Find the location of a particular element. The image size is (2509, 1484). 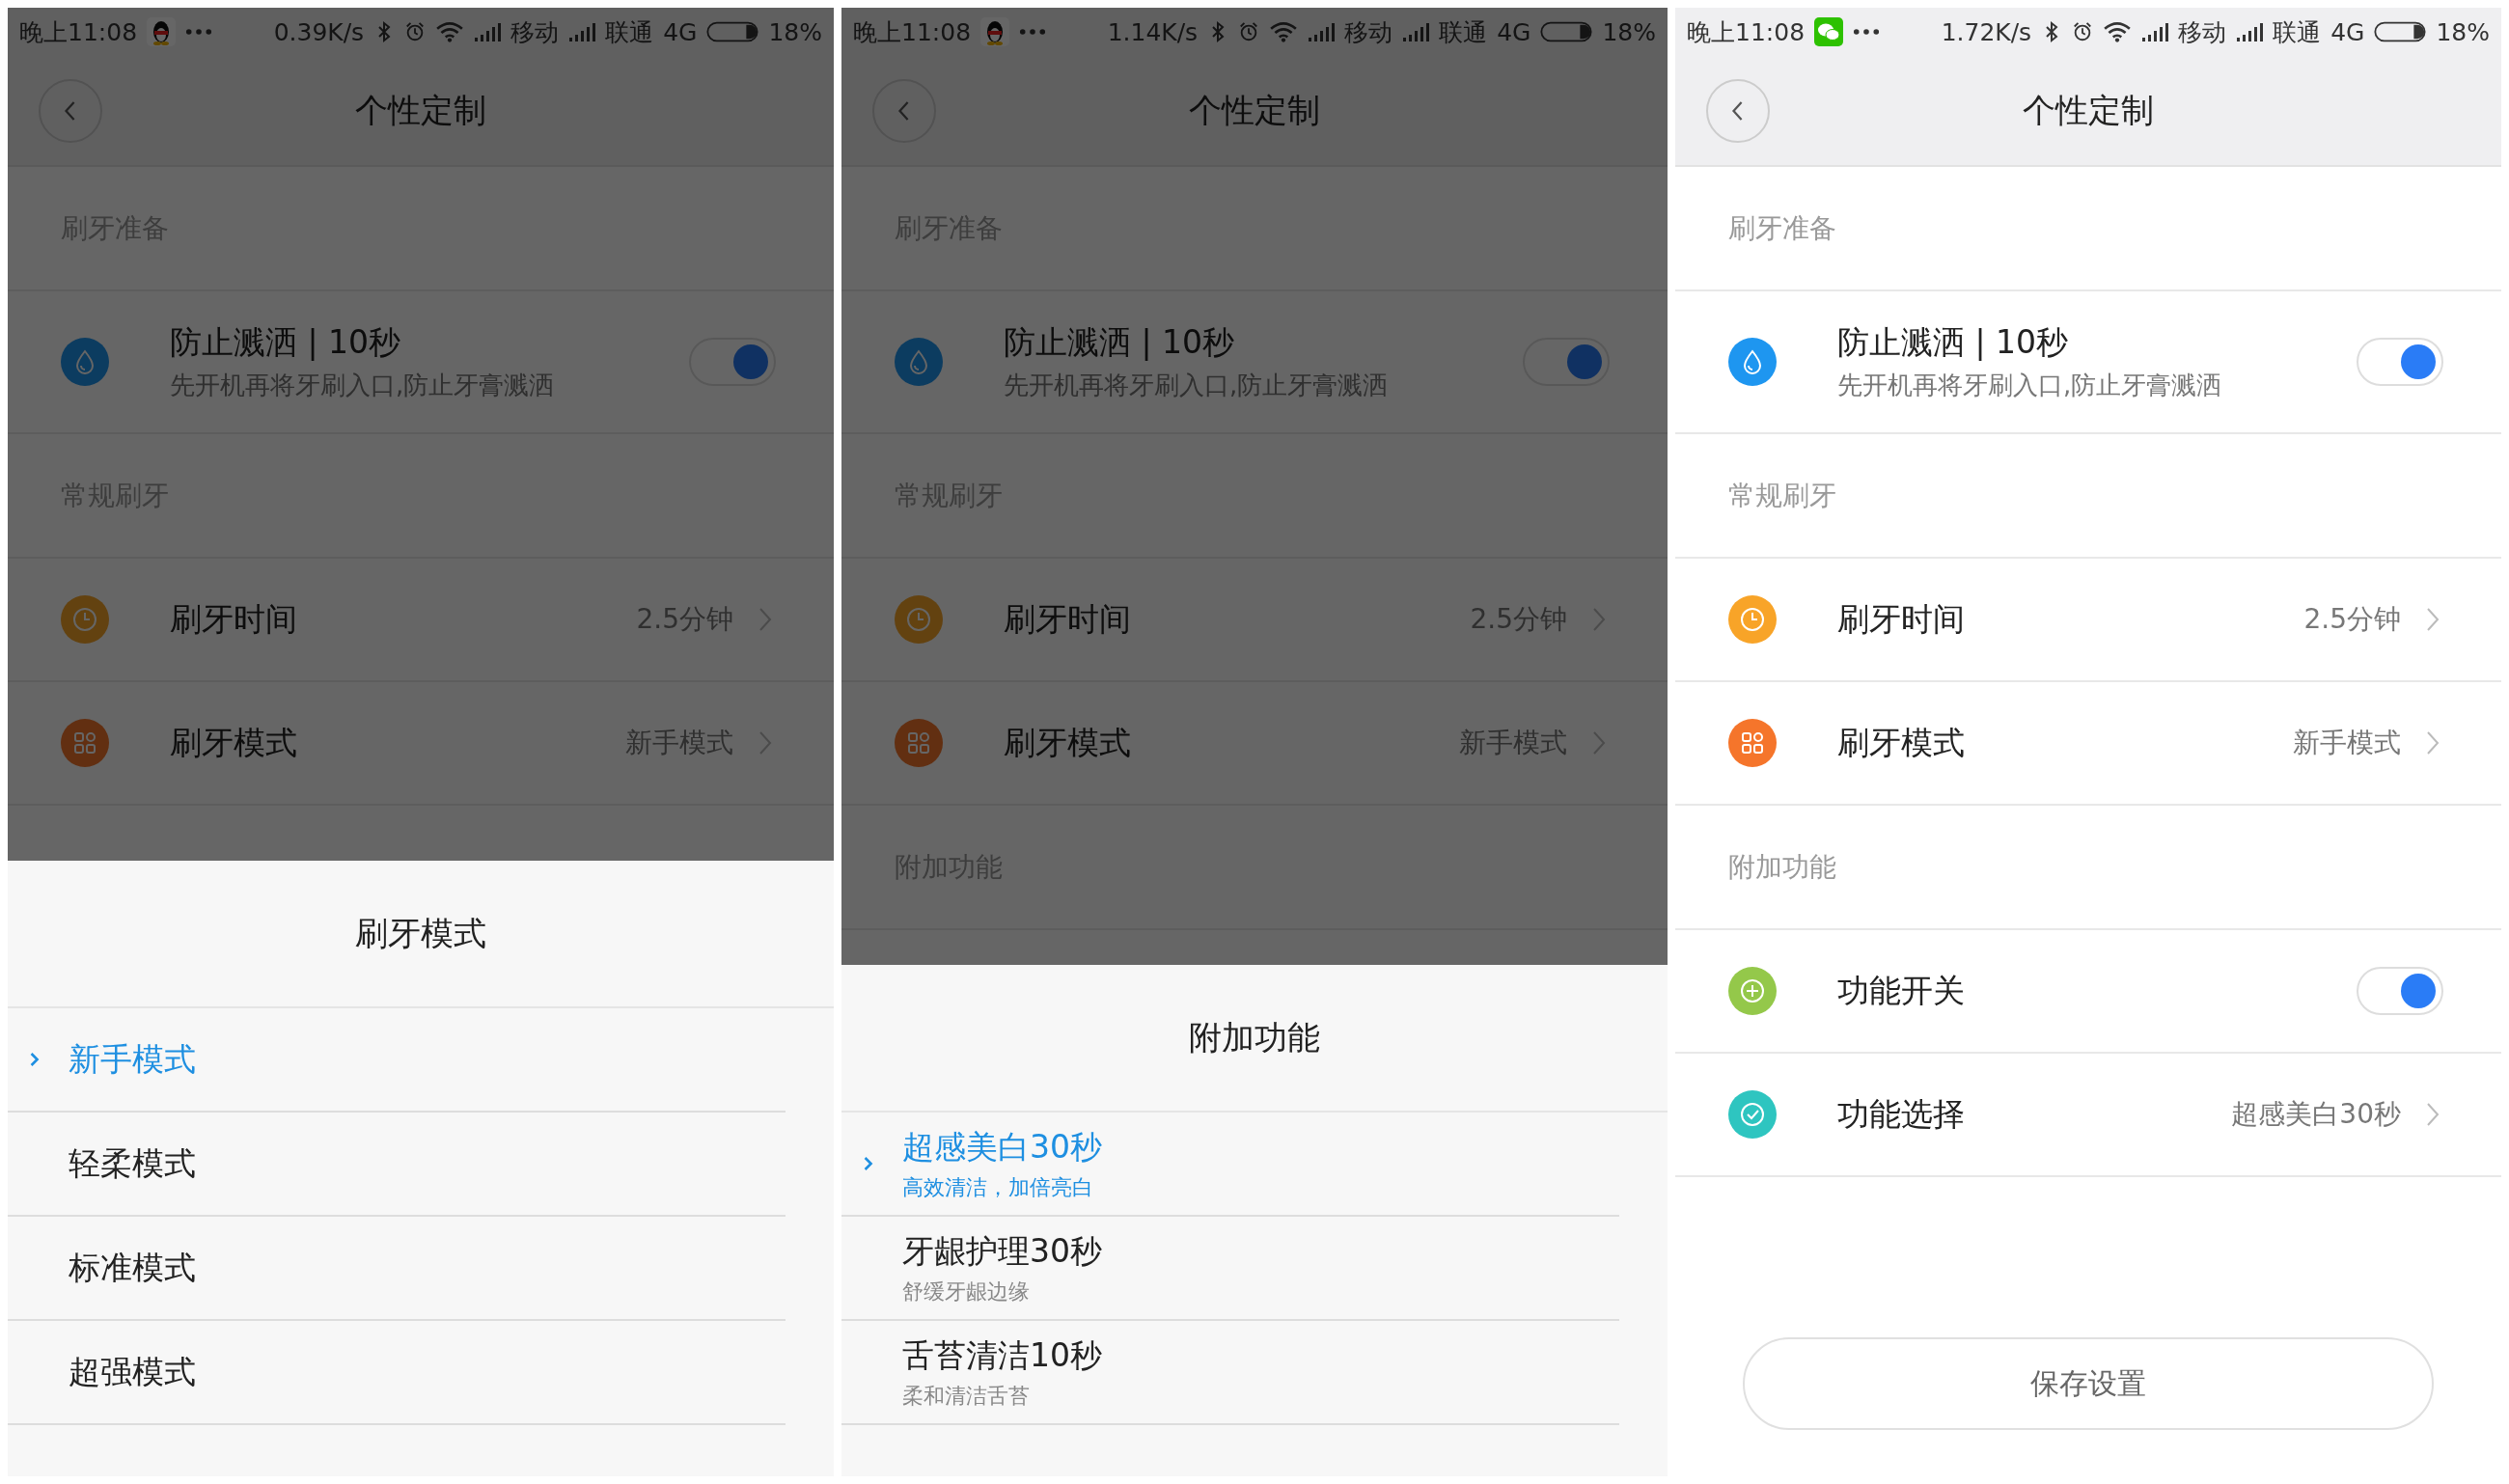

row-label: 功能开关 is located at coordinates (1901, 990).